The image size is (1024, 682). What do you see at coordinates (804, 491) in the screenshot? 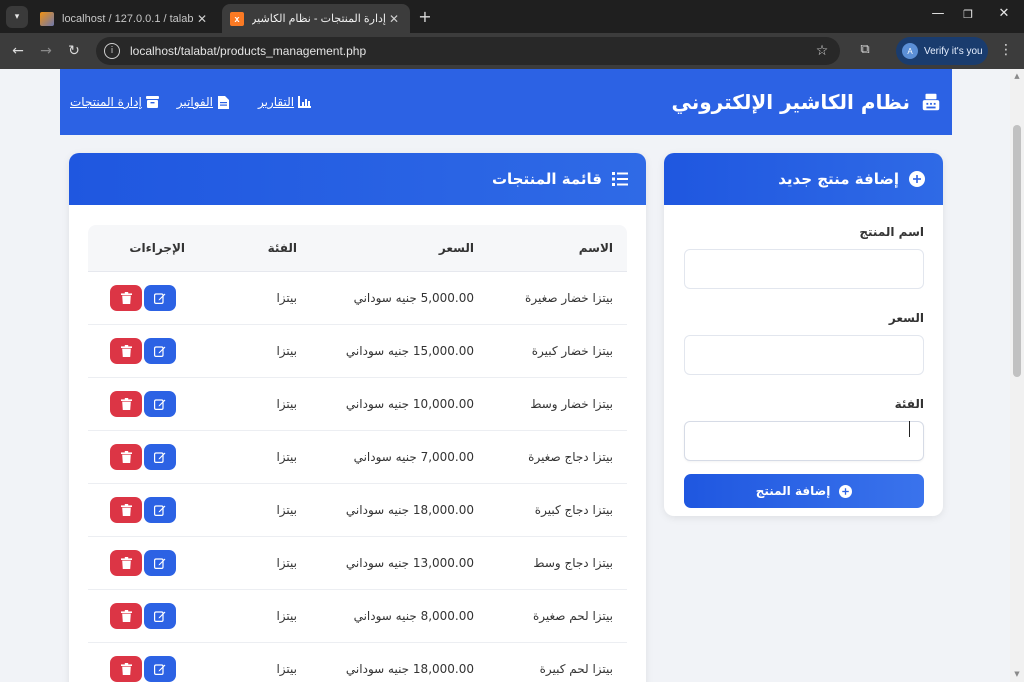
I see `add-product-button: إضافة المنتج` at bounding box center [804, 491].